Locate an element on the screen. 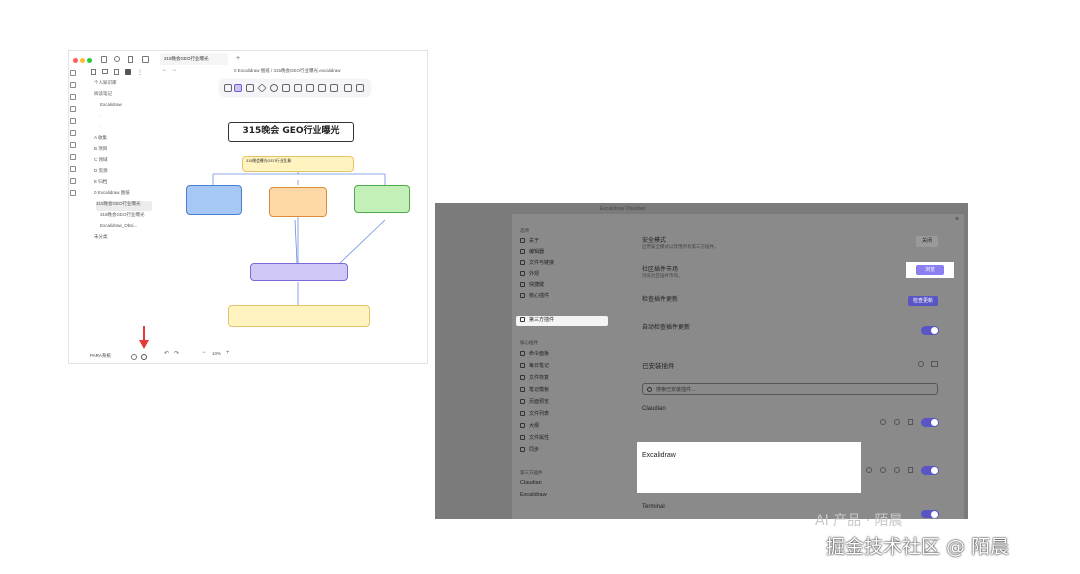 The height and width of the screenshot is (574, 1080). diagram-title: 315晚会 GEO行业曝光 is located at coordinates (291, 132).